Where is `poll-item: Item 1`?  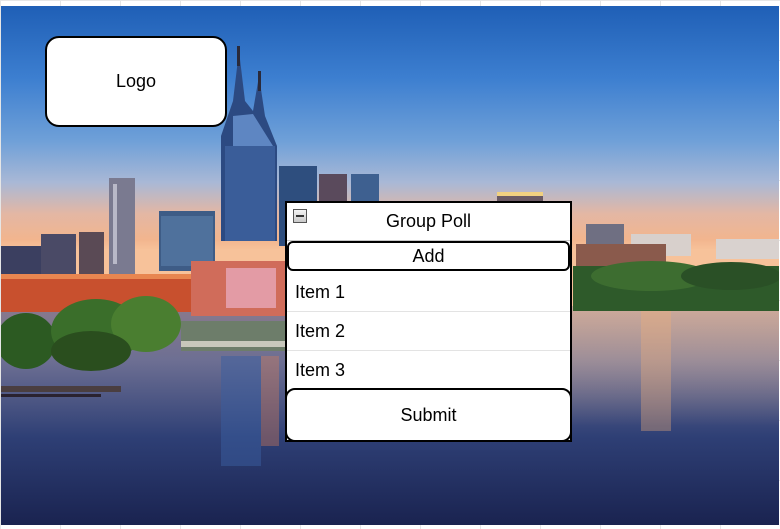
poll-item: Item 1 is located at coordinates (428, 292).